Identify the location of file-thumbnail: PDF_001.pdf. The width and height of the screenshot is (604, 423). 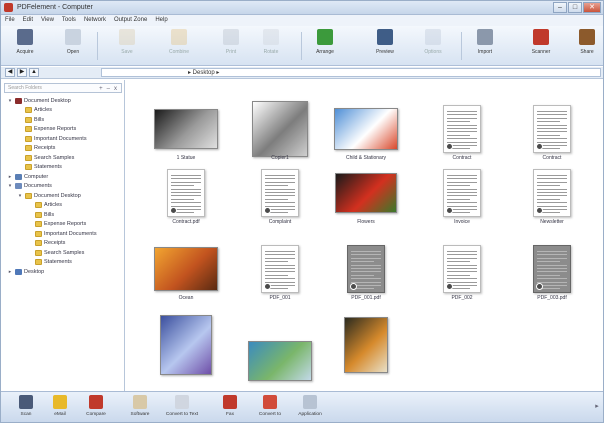
(366, 275).